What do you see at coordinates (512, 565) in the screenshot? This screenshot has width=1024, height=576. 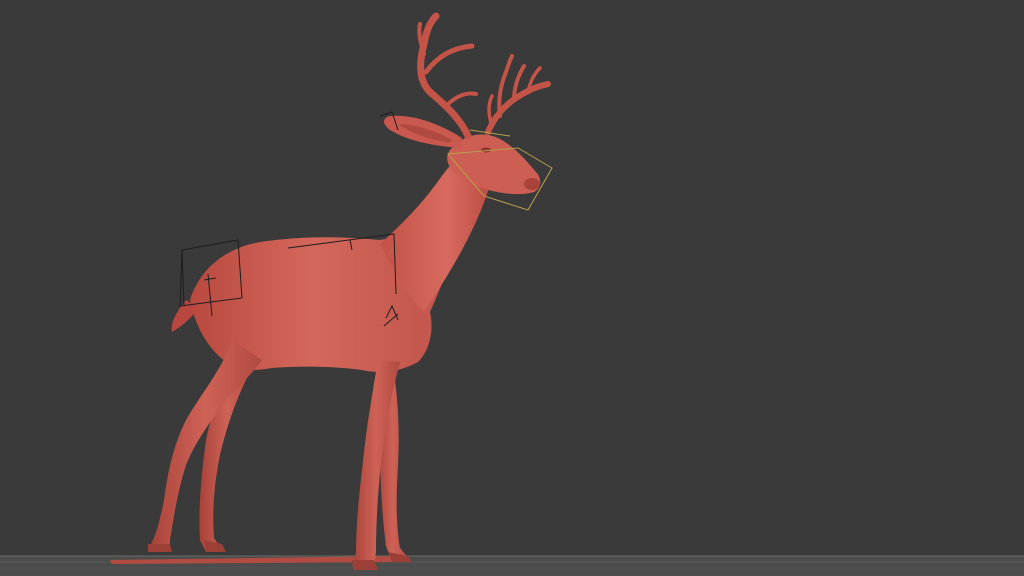 I see `floor-grid` at bounding box center [512, 565].